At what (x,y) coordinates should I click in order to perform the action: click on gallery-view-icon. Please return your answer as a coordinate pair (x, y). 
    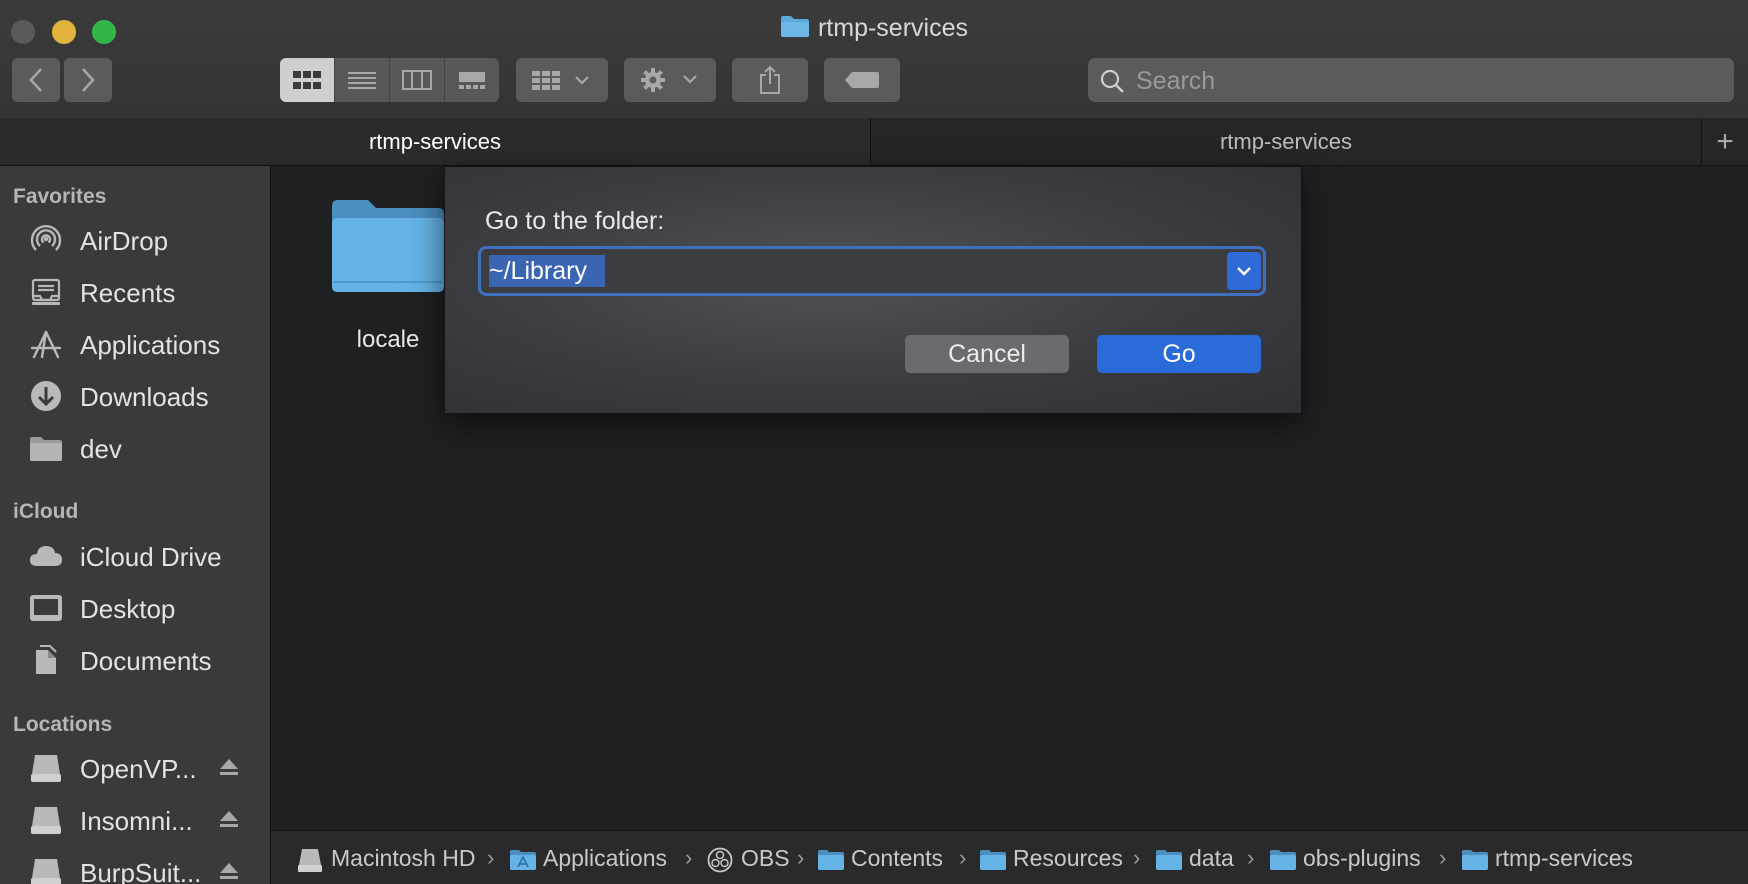
    Looking at the image, I should click on (472, 80).